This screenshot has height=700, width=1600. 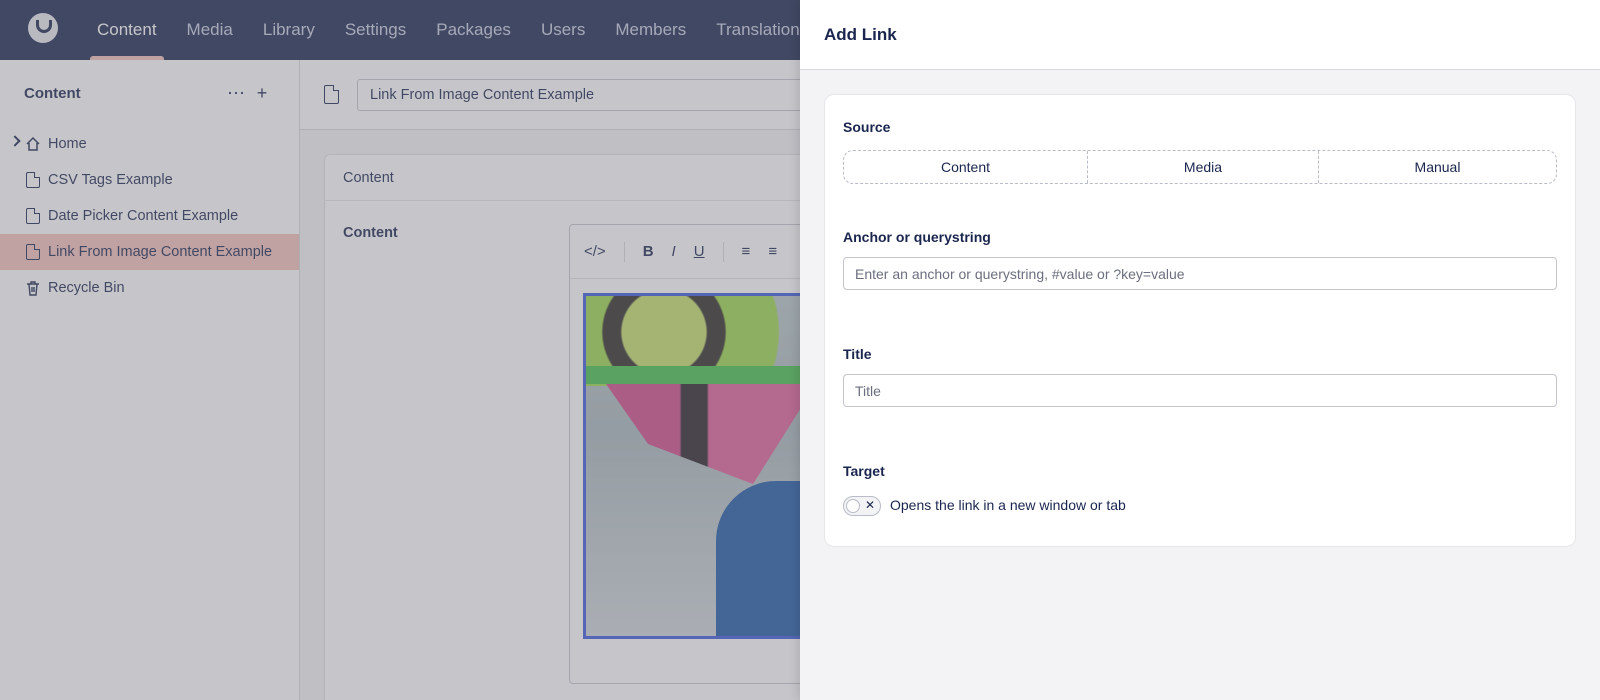 I want to click on new-window-toggle-label: Opens the link in a new window or tab, so click(x=1008, y=505).